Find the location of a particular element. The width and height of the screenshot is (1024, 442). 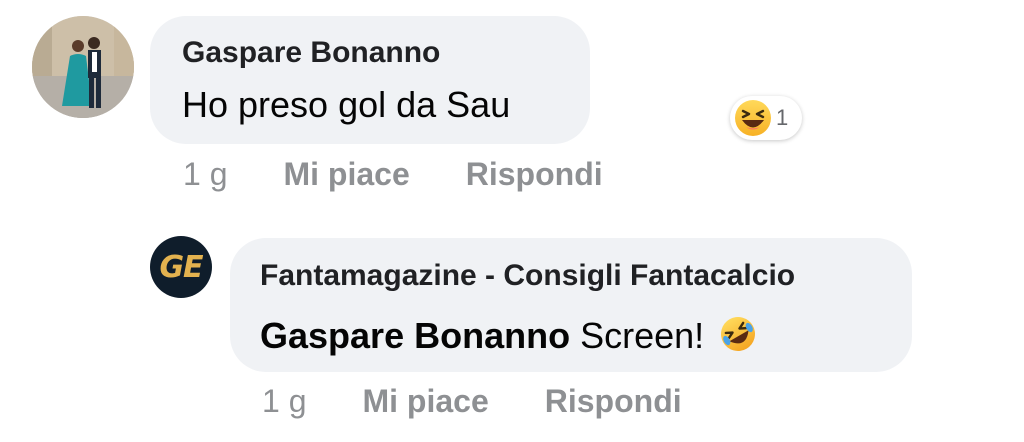

profile-photo-icon is located at coordinates (83, 67).